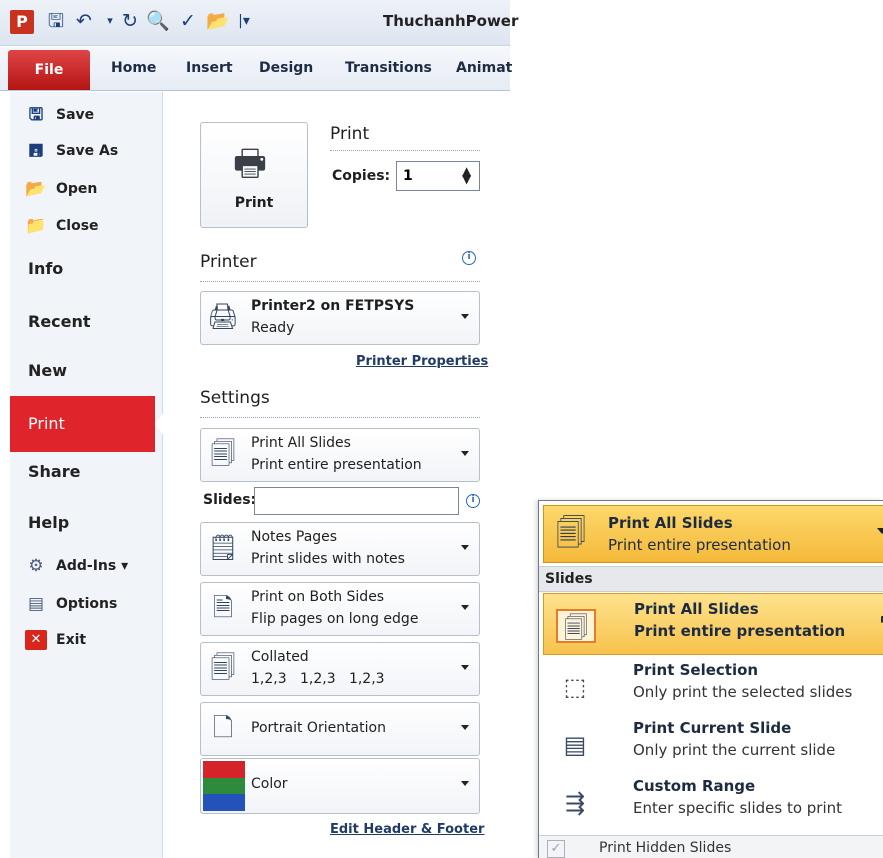 The width and height of the screenshot is (883, 858). Describe the element at coordinates (712, 728) in the screenshot. I see `menu-item-title: Print Current Slide` at that location.